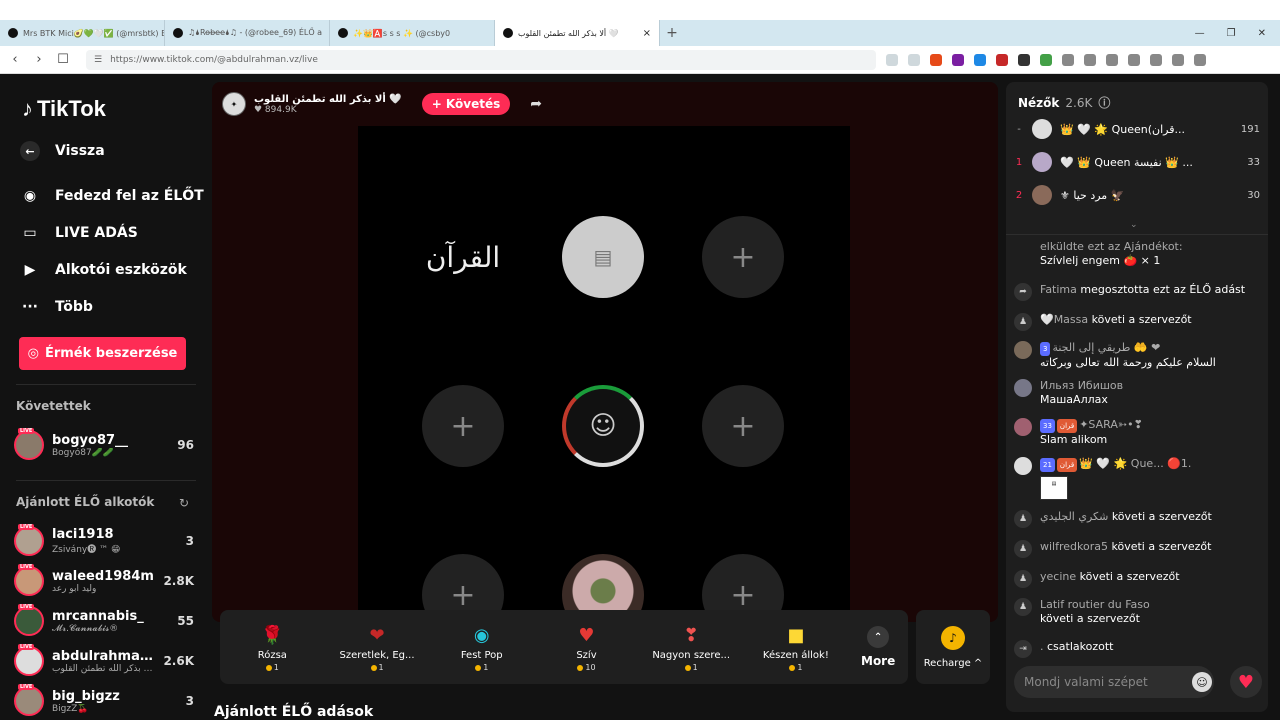  What do you see at coordinates (29, 580) in the screenshot?
I see `avatar: LIVE` at bounding box center [29, 580].